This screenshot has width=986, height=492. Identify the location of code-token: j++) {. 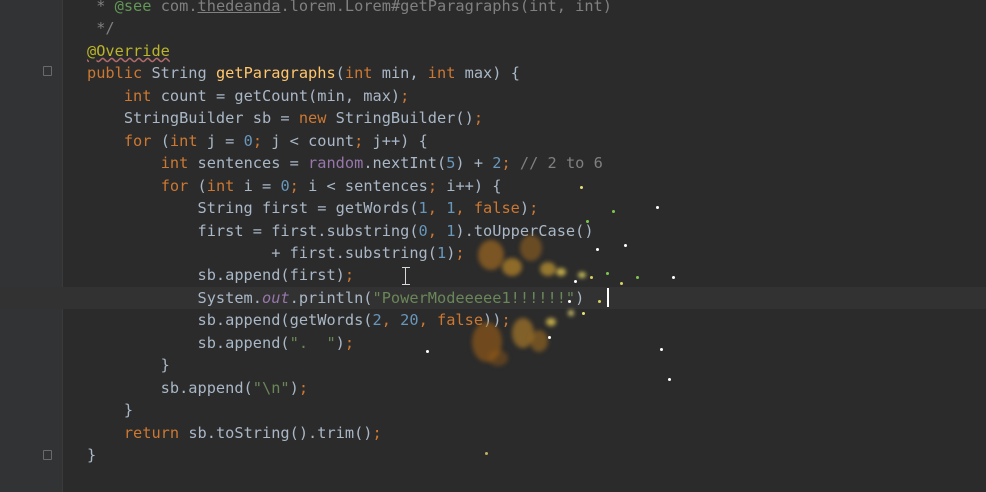
(400, 140).